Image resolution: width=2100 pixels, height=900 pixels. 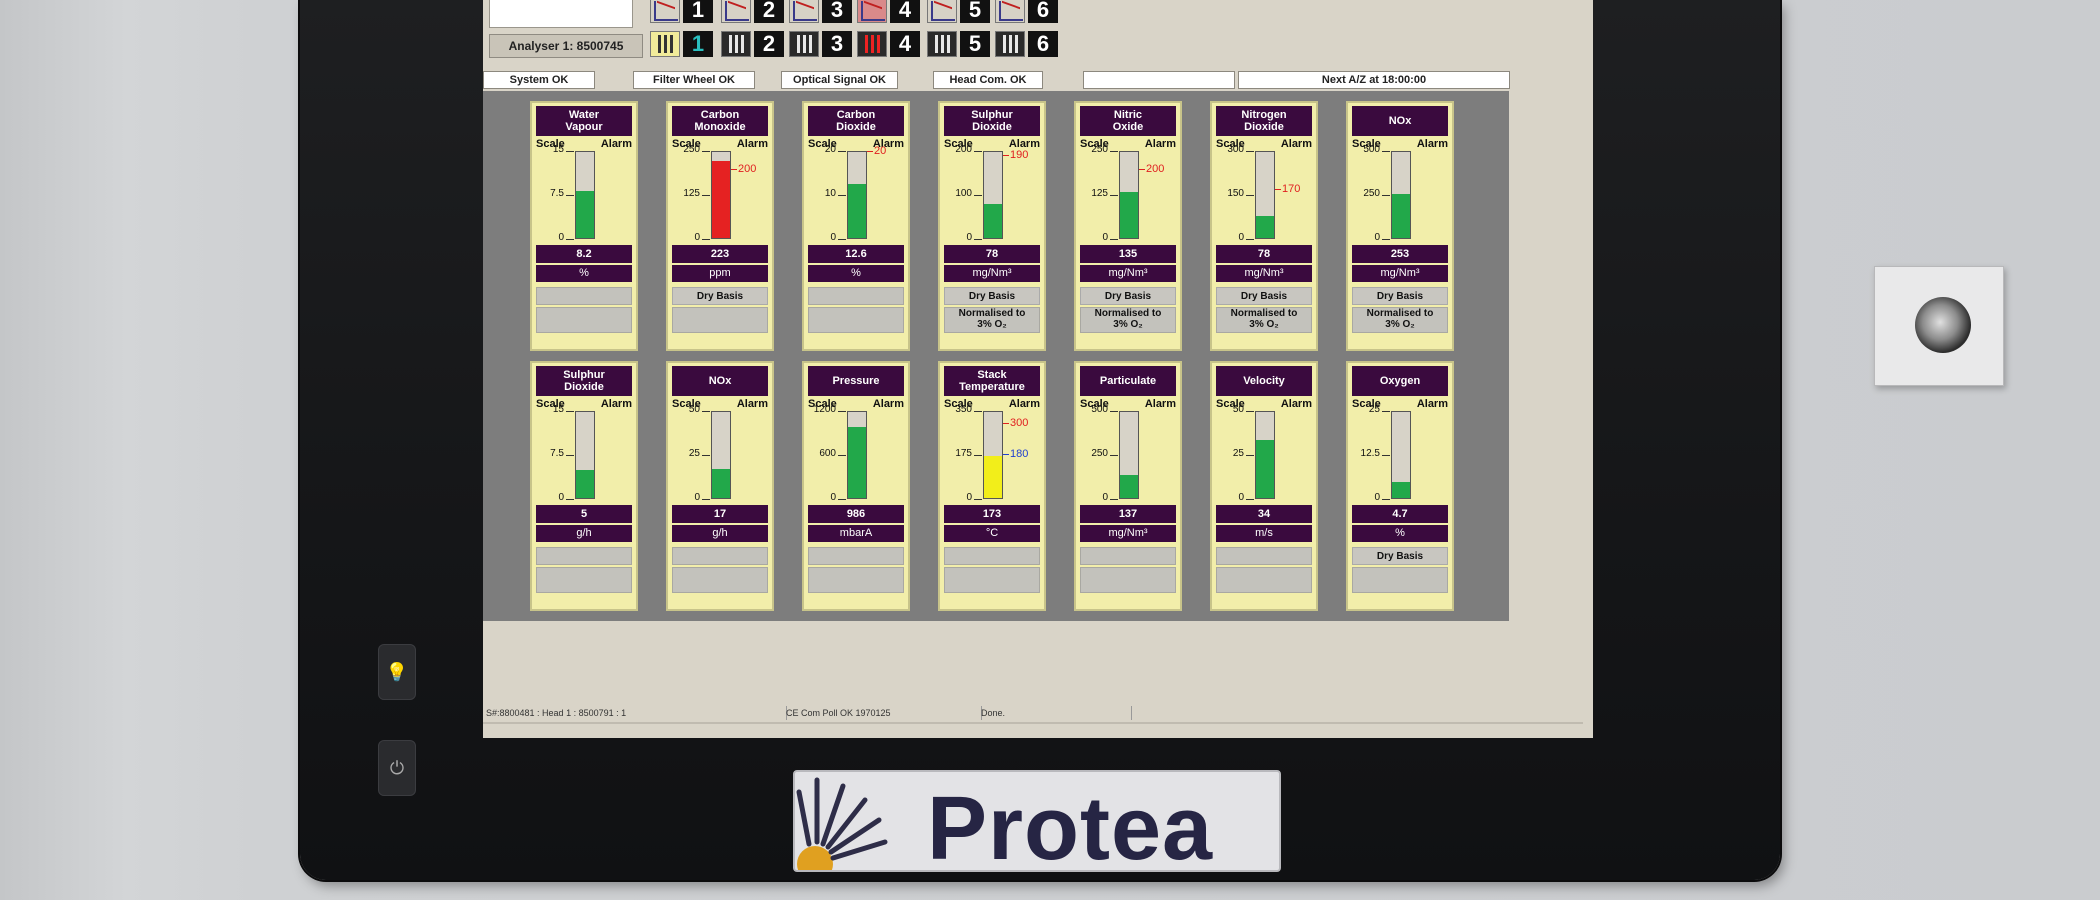 I want to click on chart-button-2: 2, so click(x=755, y=12).